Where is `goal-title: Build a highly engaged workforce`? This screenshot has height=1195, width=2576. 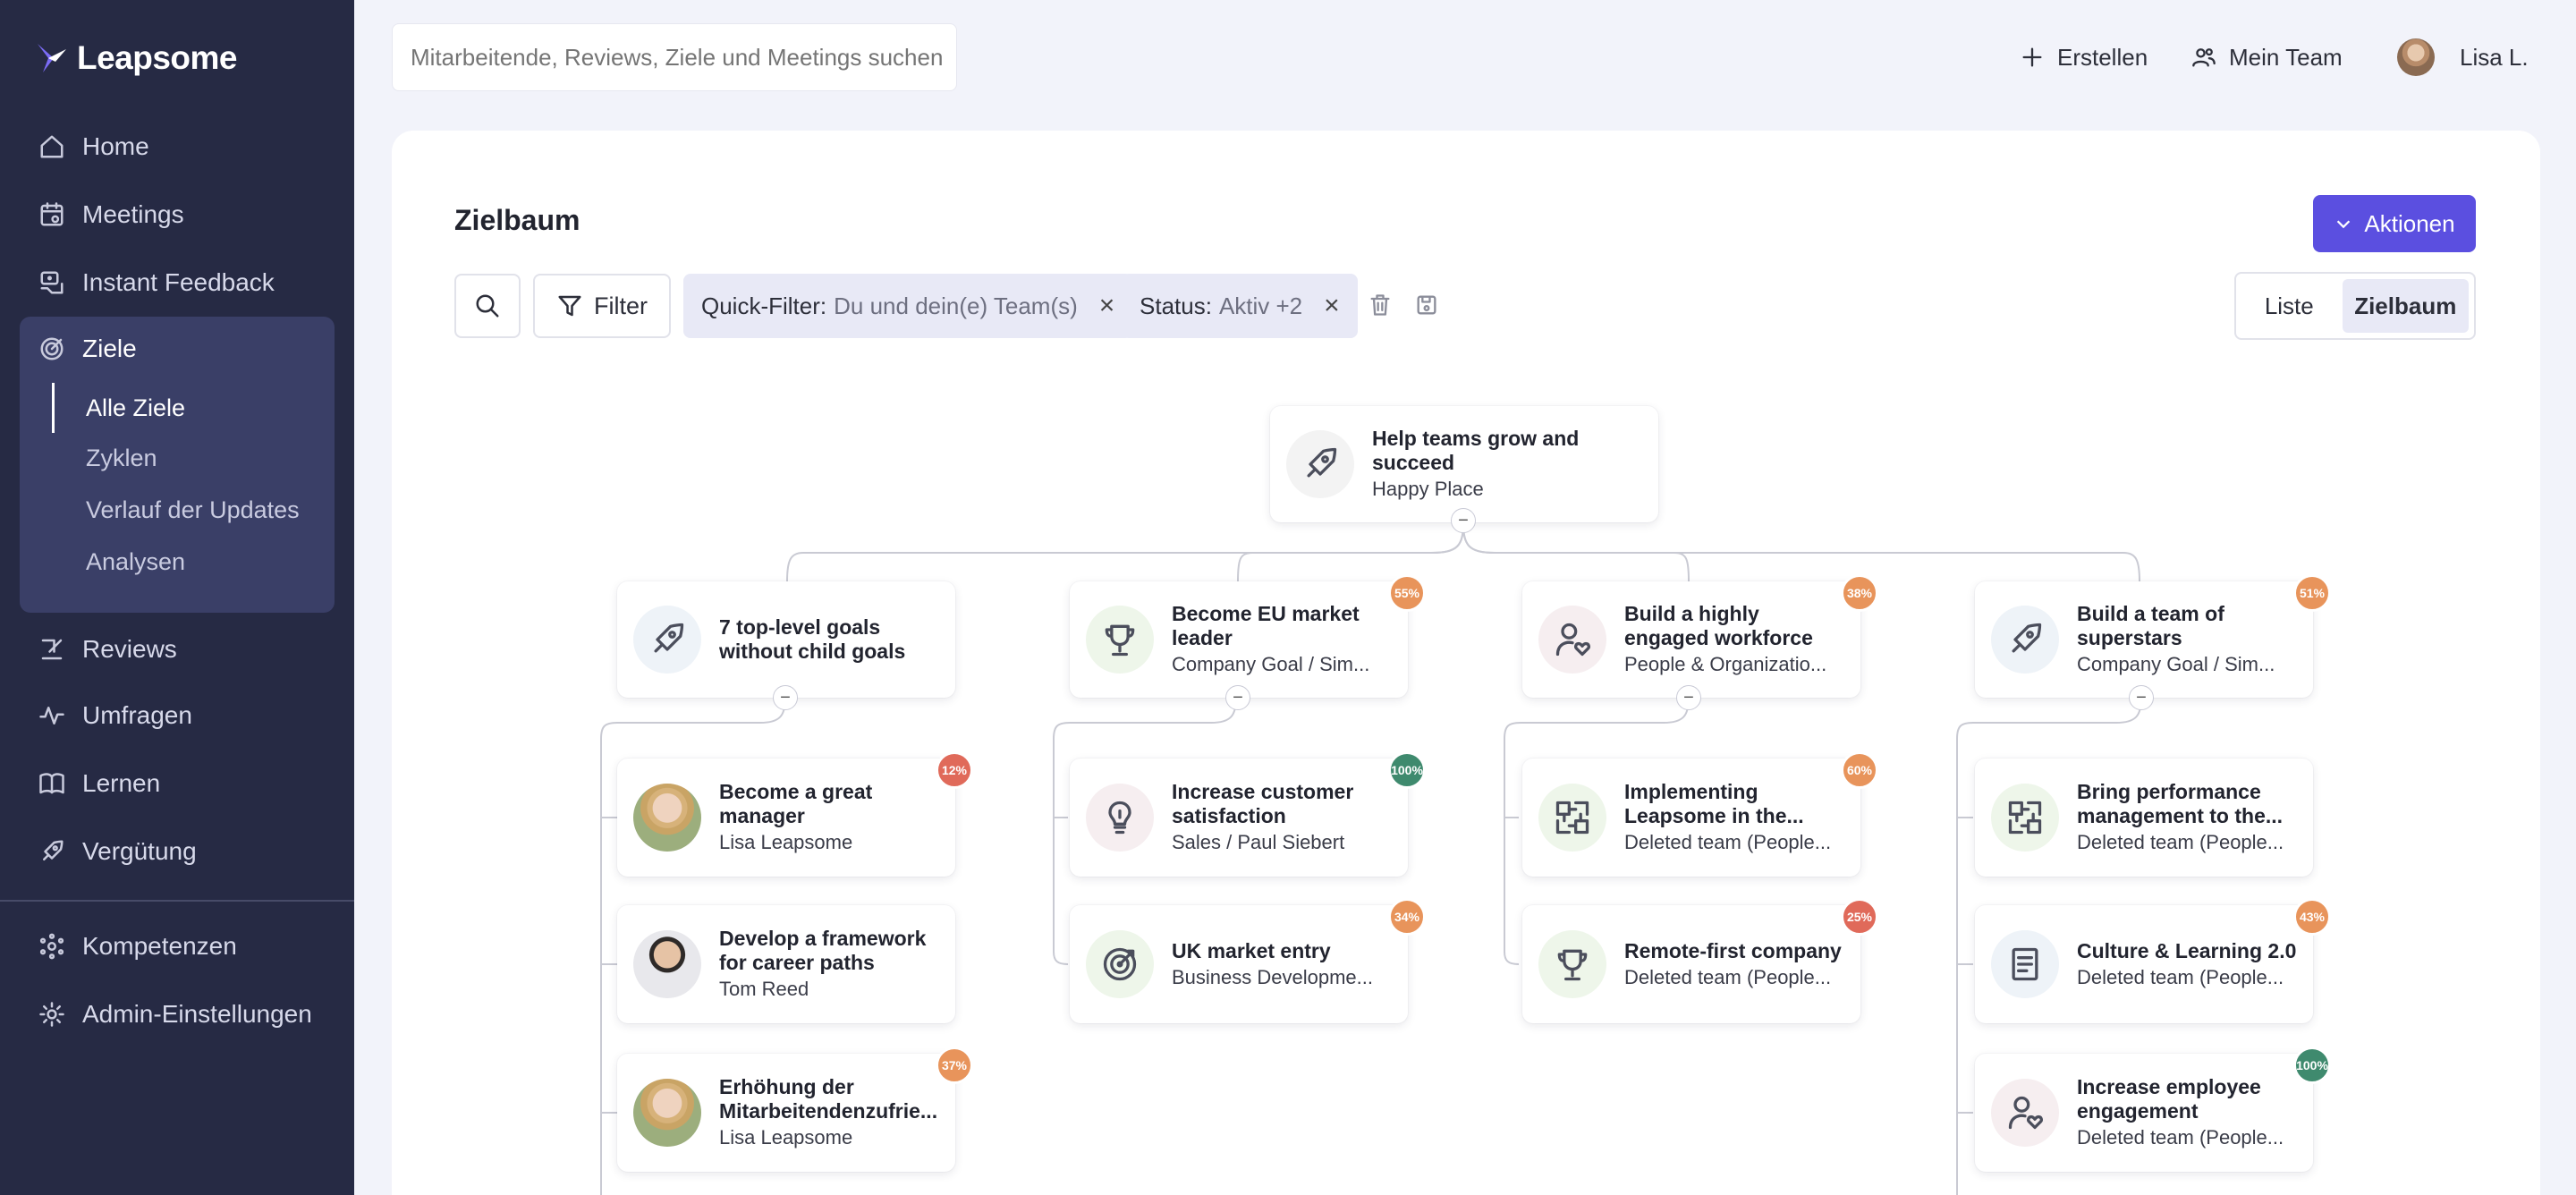
goal-title: Build a highly engaged workforce is located at coordinates (1718, 625).